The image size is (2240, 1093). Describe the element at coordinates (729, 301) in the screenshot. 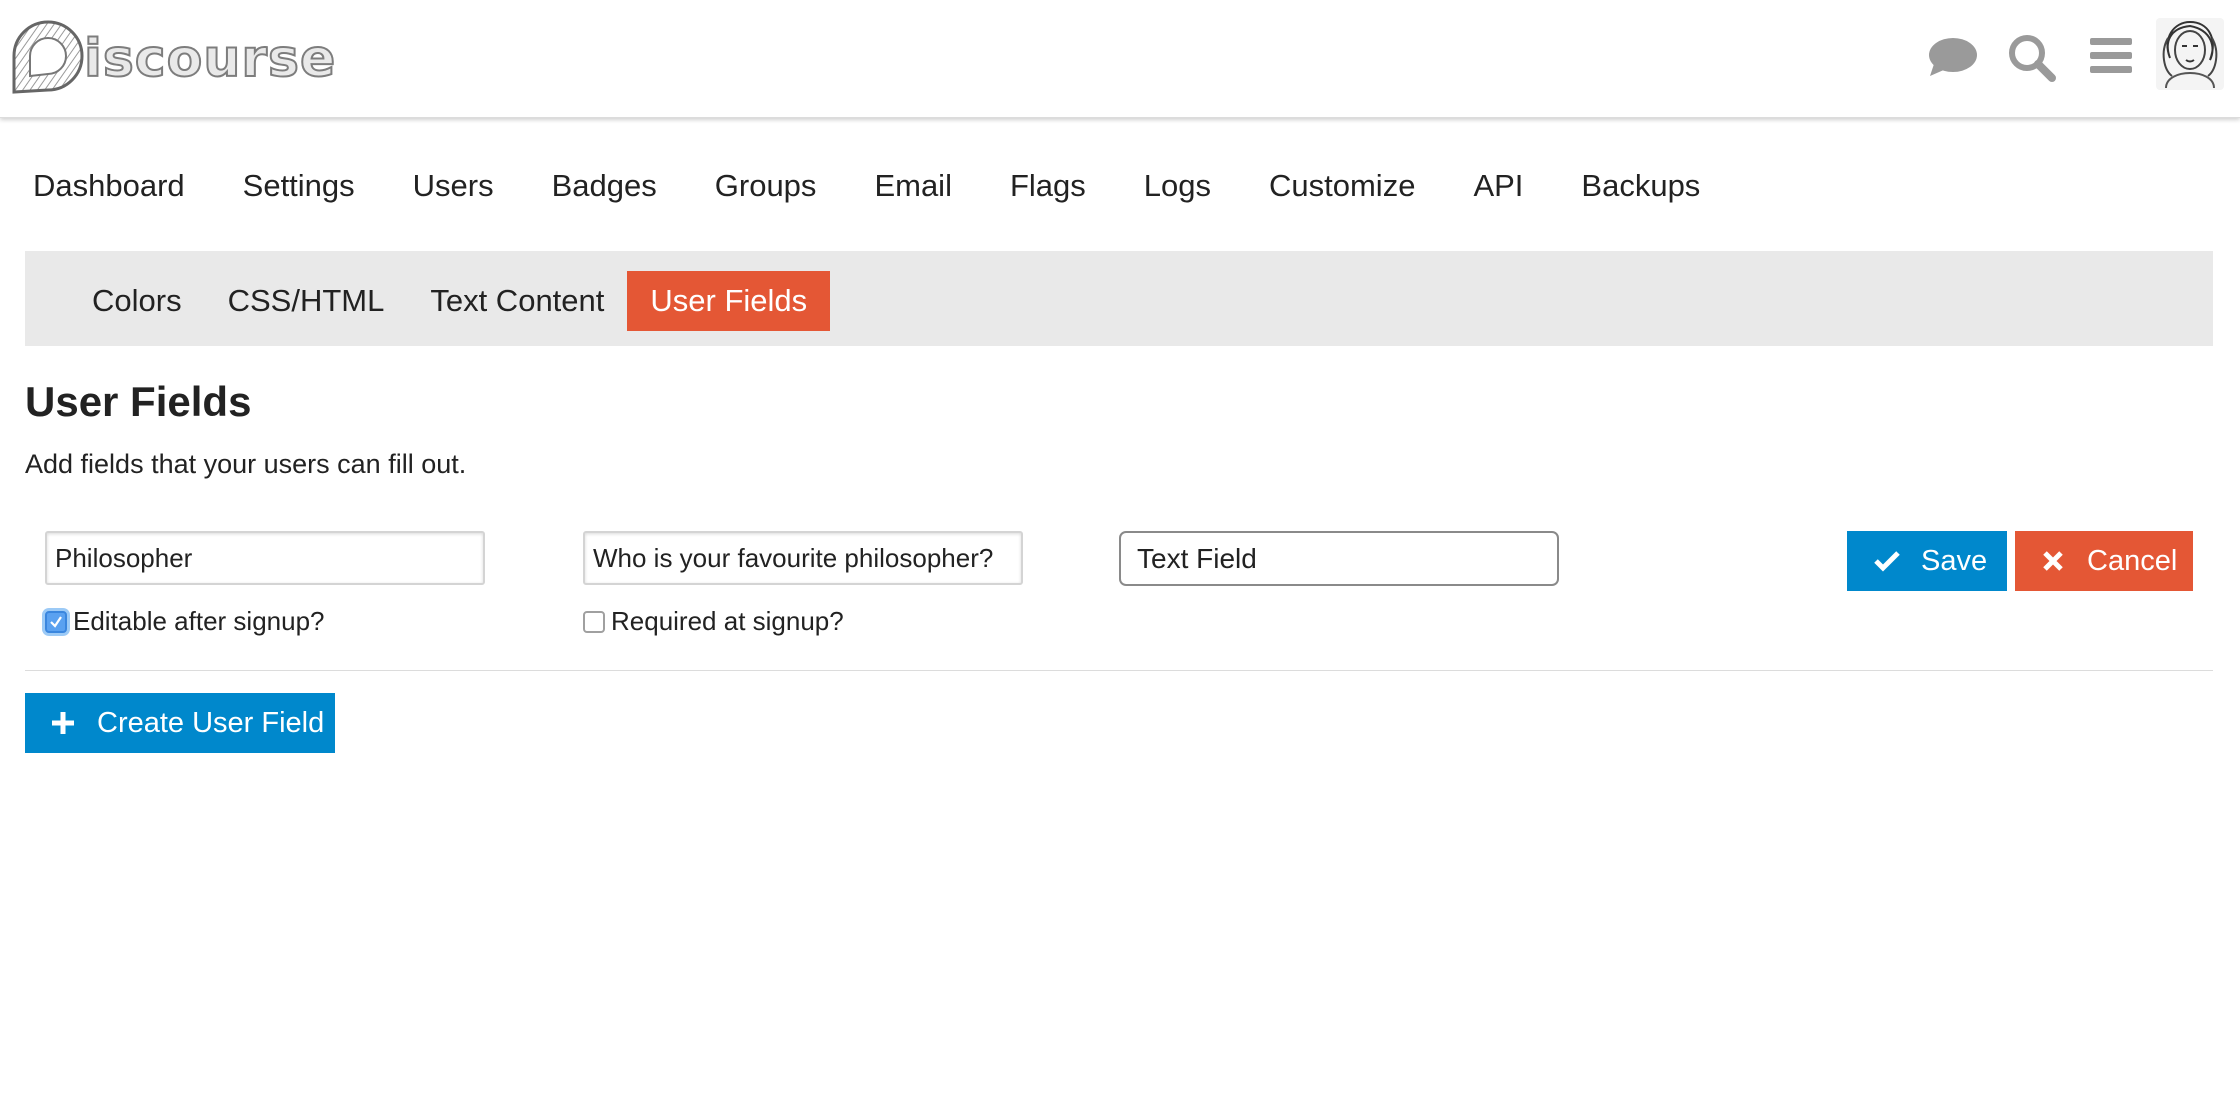

I see `tab-user-fields: User Fields` at that location.